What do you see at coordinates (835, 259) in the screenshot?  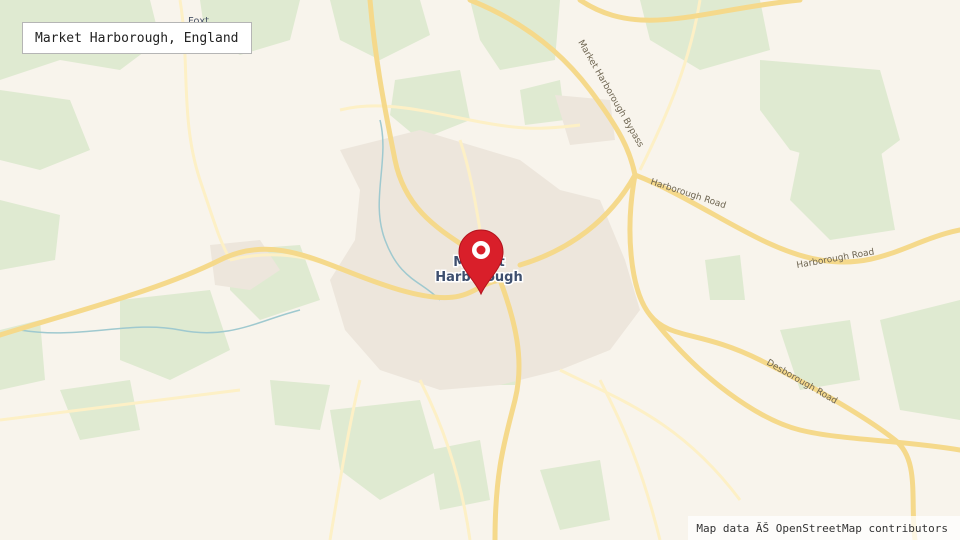 I see `road-label-harborough-road-2: Harborough Road` at bounding box center [835, 259].